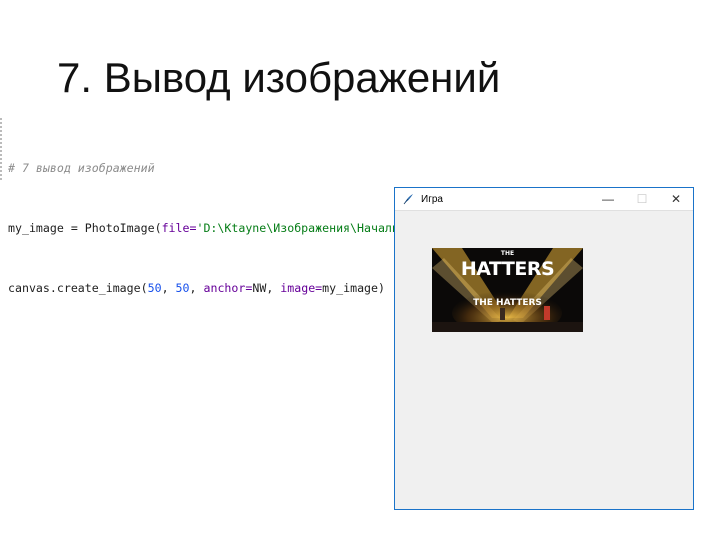 This screenshot has height=540, width=720. Describe the element at coordinates (544, 199) in the screenshot. I see `window-titlebar: Игра — ☐ ✕` at that location.